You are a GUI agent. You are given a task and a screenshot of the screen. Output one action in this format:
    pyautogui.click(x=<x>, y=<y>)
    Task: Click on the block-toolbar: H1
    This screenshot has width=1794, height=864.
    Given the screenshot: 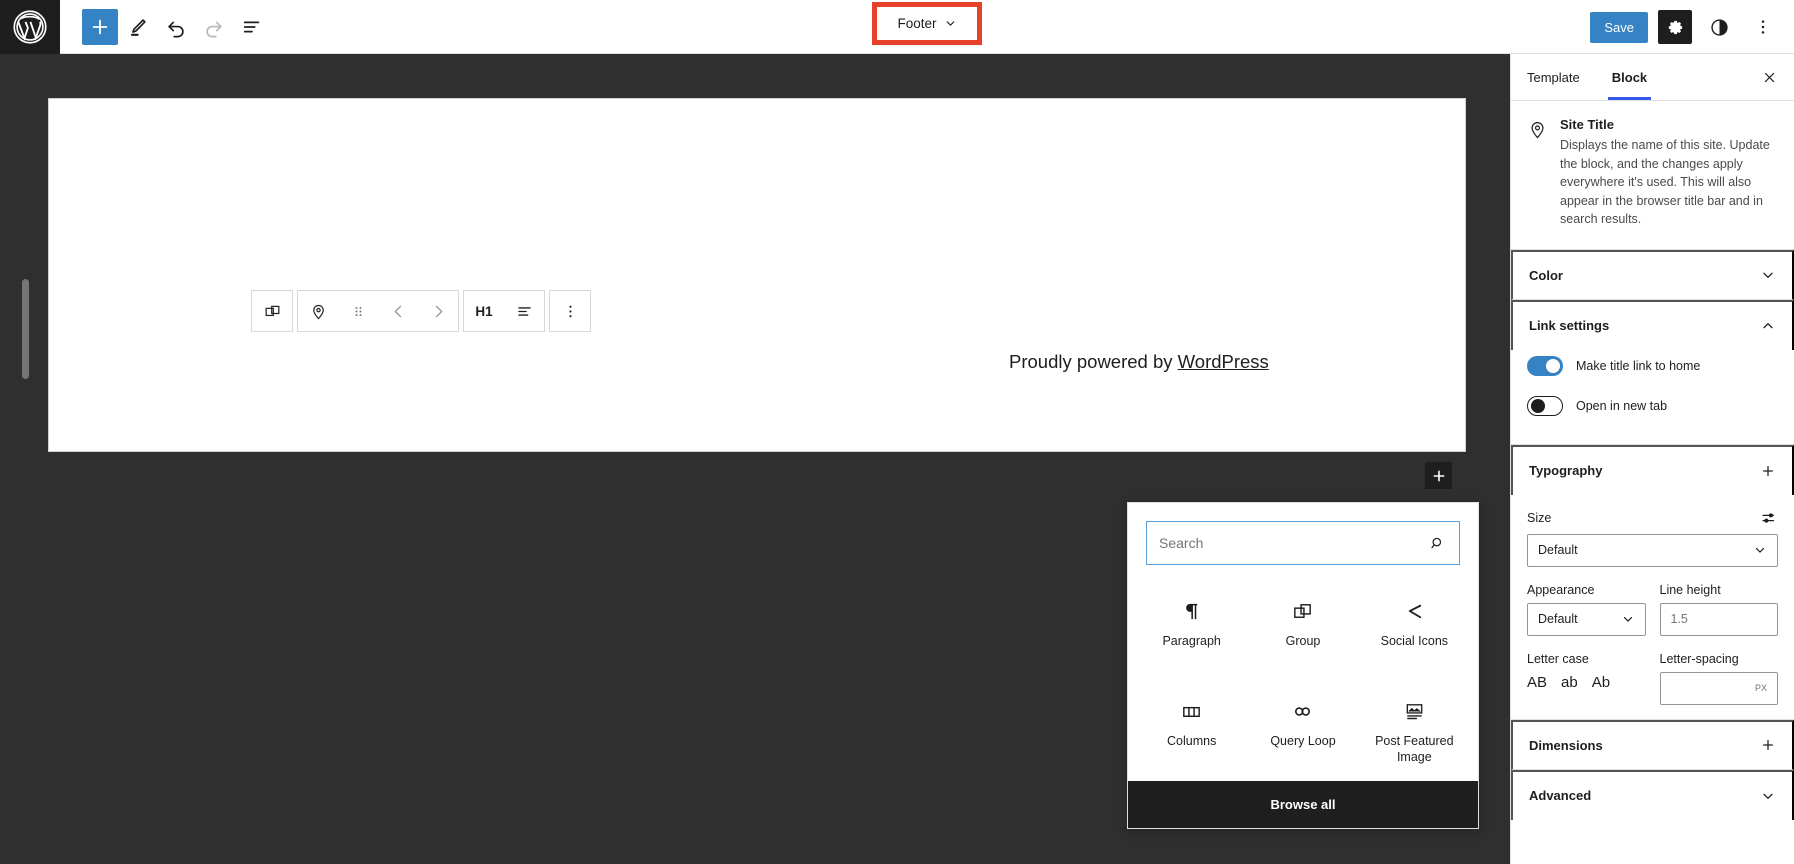 What is the action you would take?
    pyautogui.click(x=421, y=311)
    